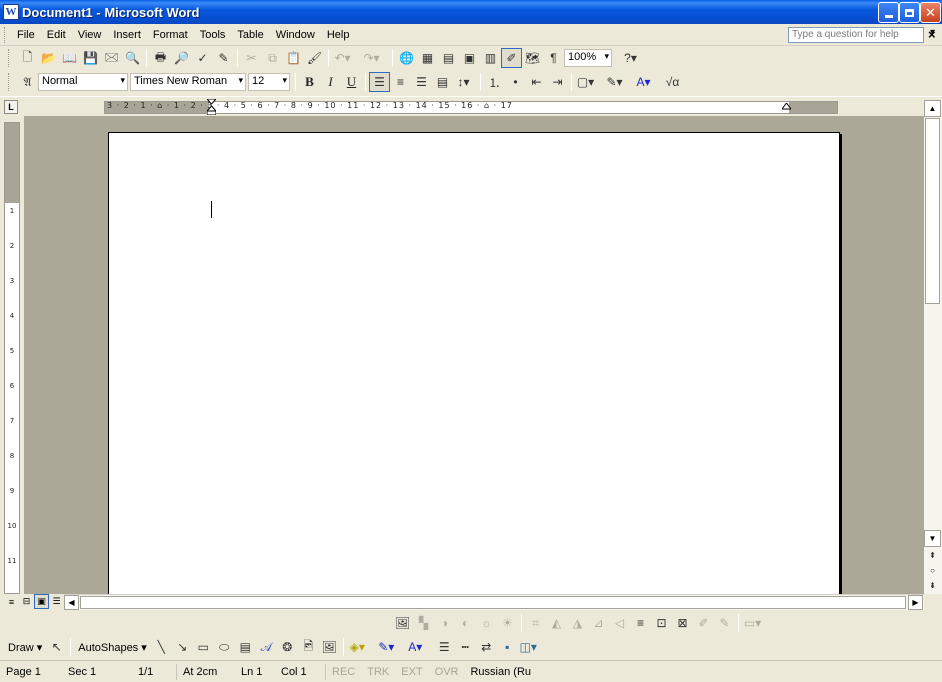 This screenshot has width=942, height=682. What do you see at coordinates (556, 623) in the screenshot?
I see `rotate-left-icon: ◭` at bounding box center [556, 623].